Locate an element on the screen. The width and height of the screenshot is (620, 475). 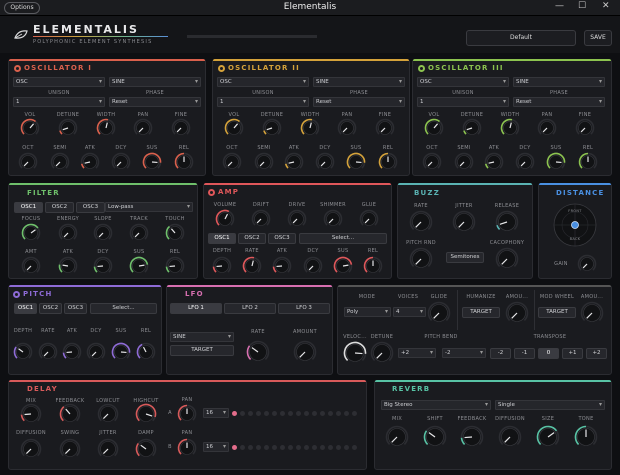
filter-mode-select: Low-pass is located at coordinates (149, 207).